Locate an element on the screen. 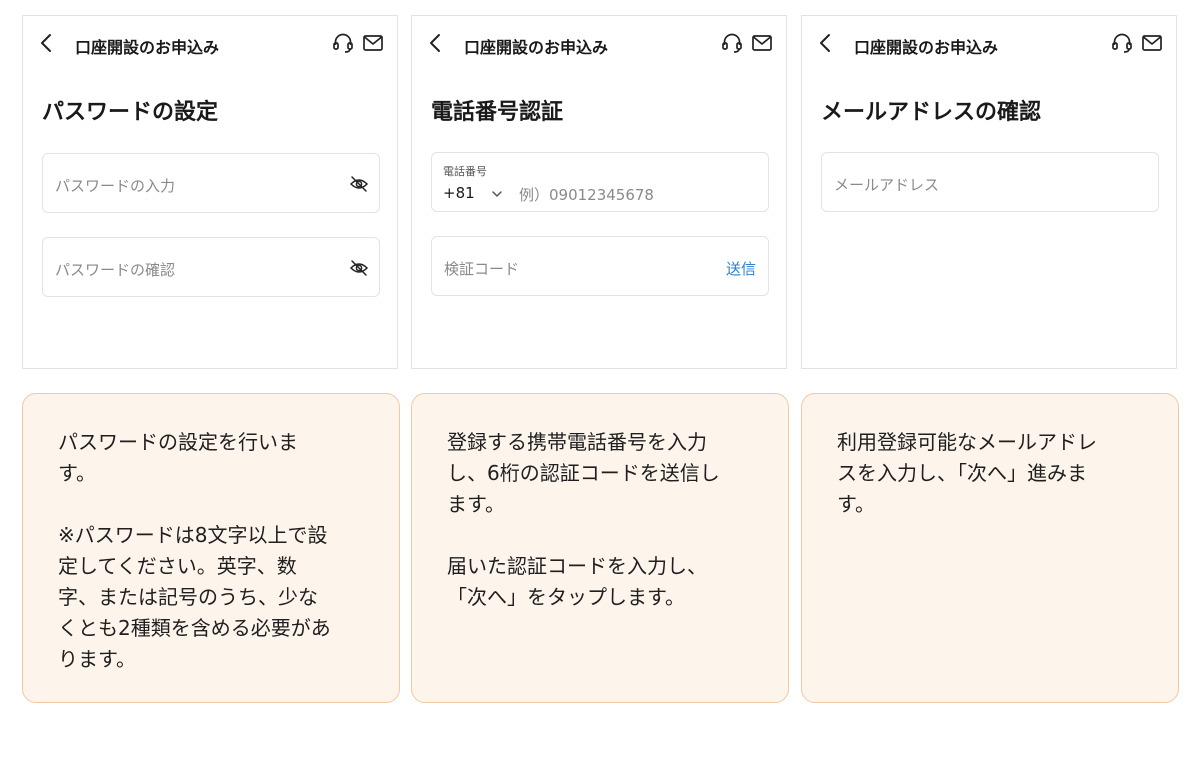 The width and height of the screenshot is (1200, 764). country-code-select: +81 is located at coordinates (459, 193).